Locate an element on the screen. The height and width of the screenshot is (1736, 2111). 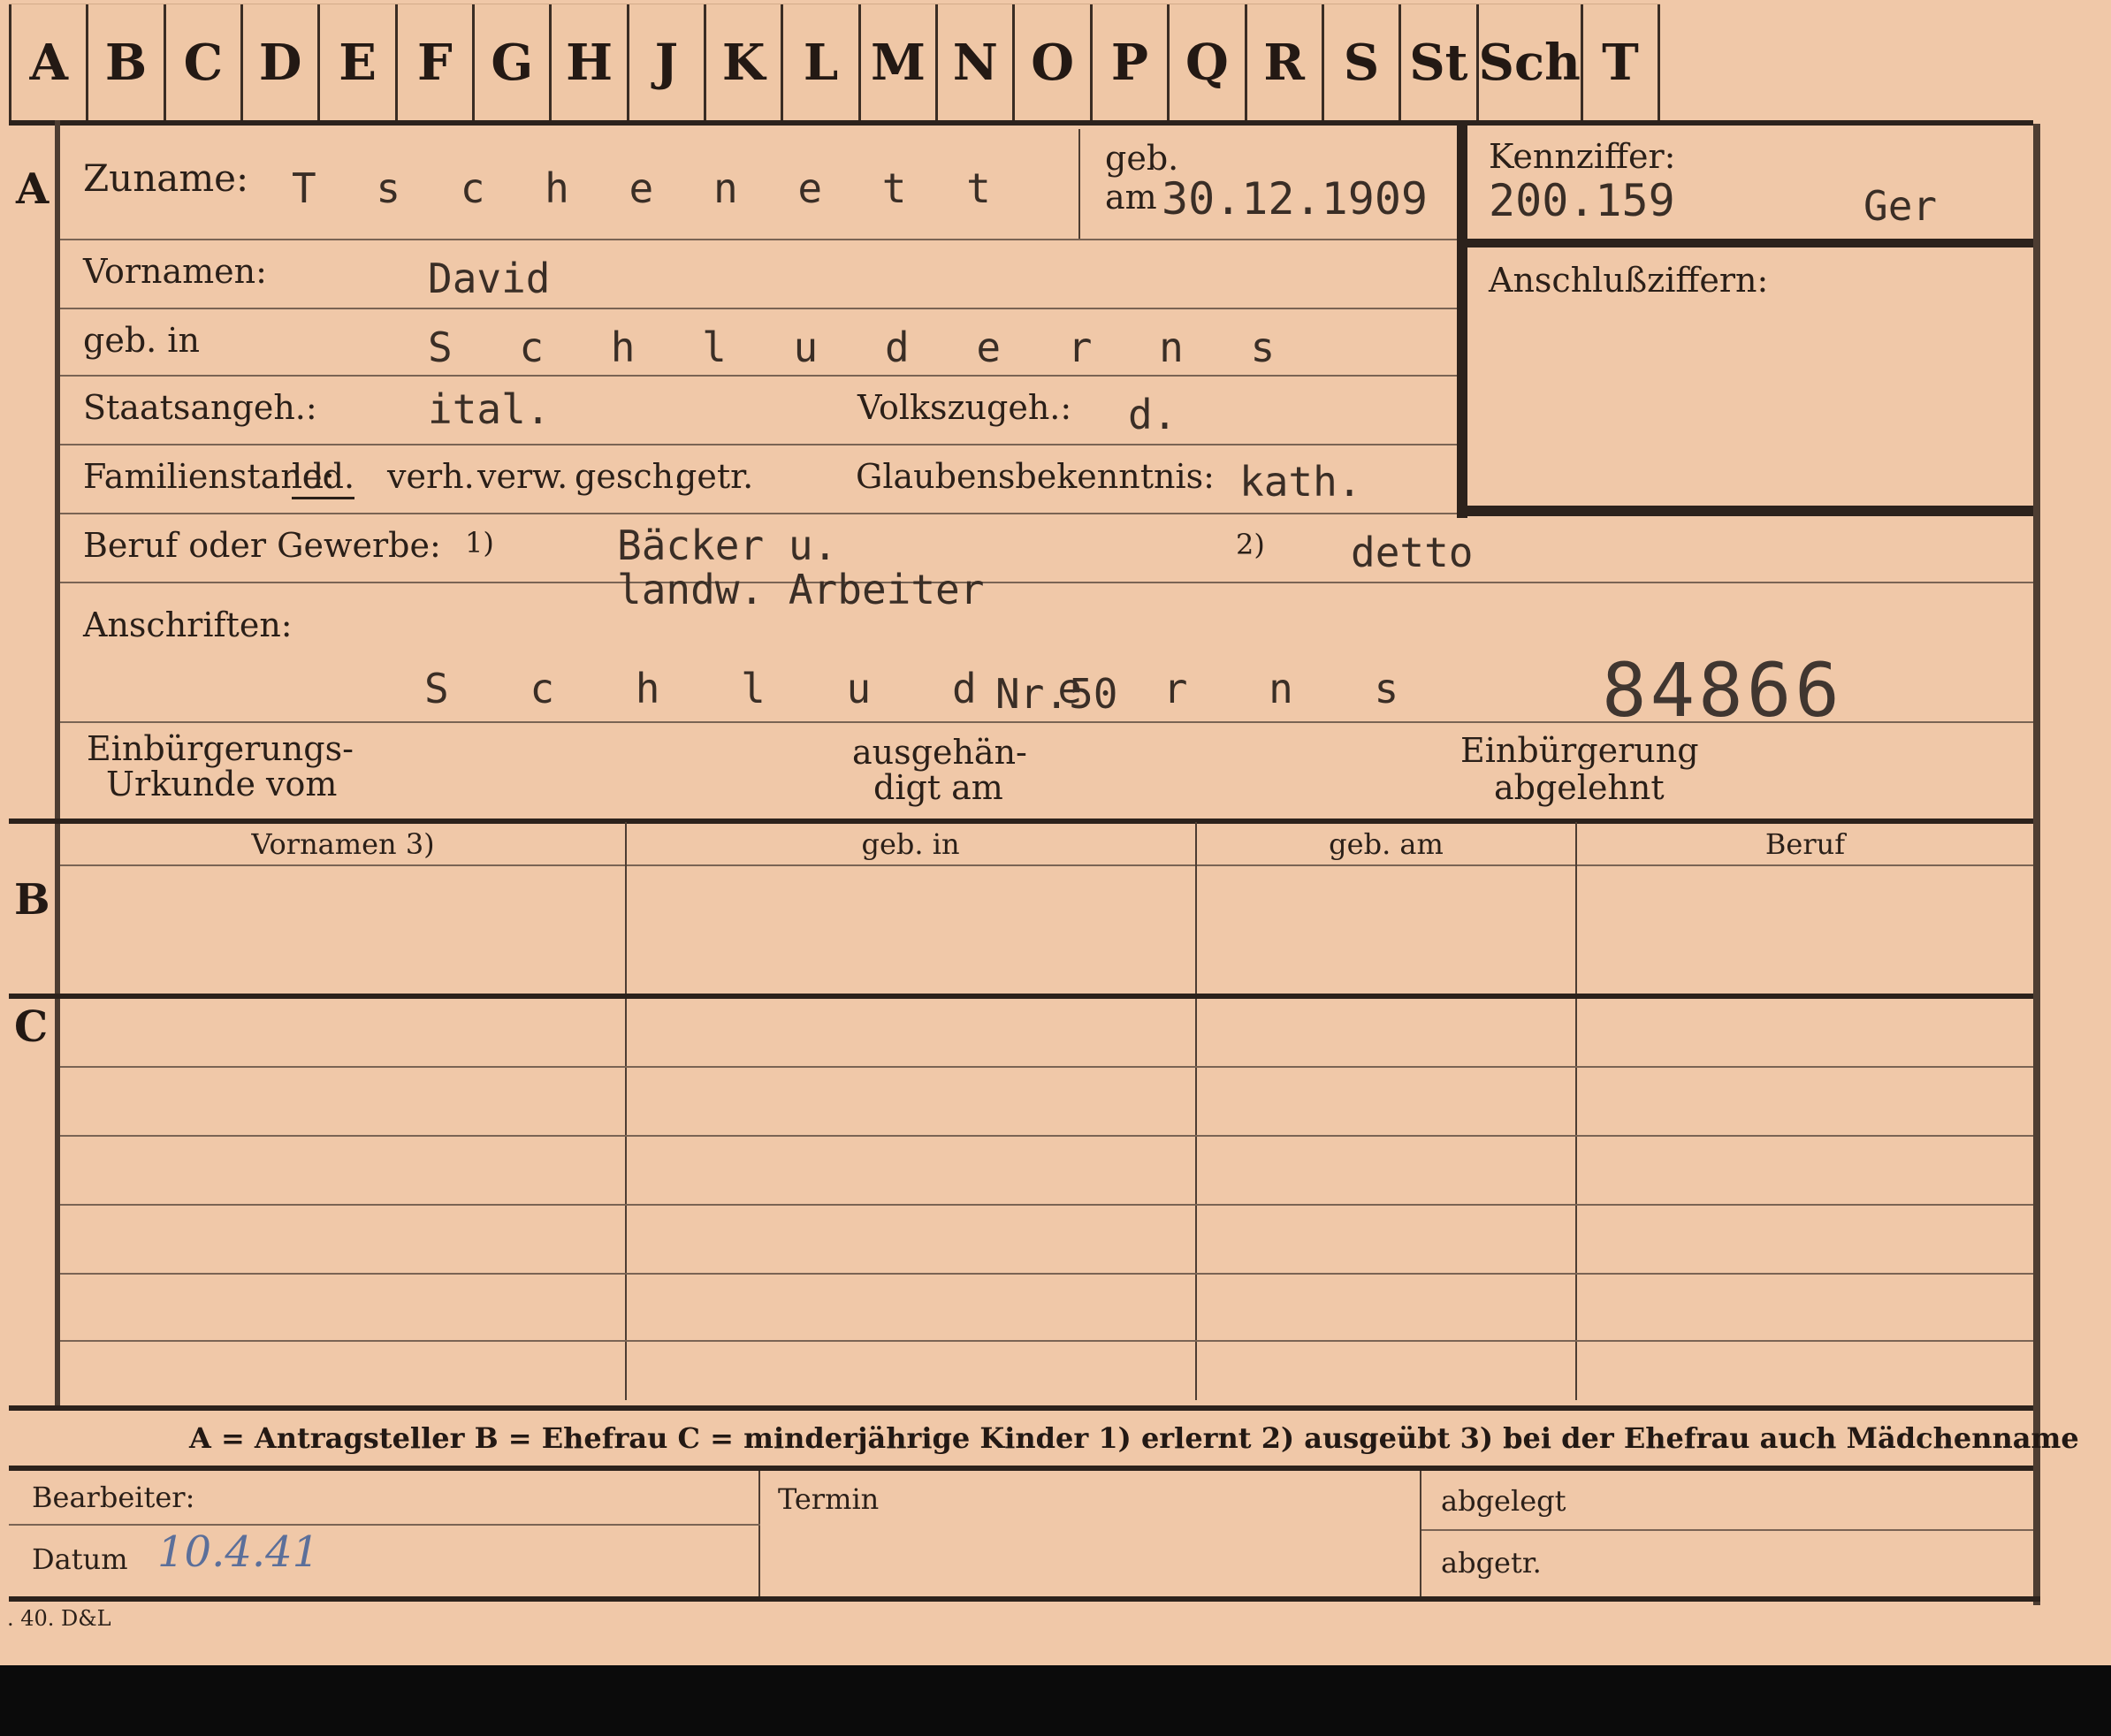
religion-label: Glaubensbekenntnis: is located at coordinates (1035, 476).